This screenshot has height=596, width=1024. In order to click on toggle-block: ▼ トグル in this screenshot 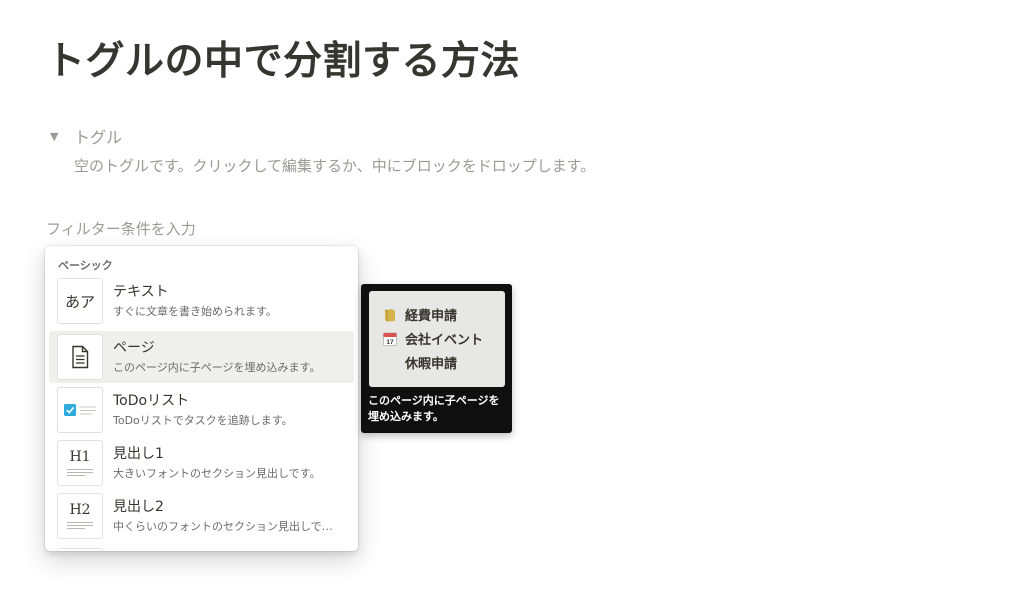, I will do `click(86, 136)`.